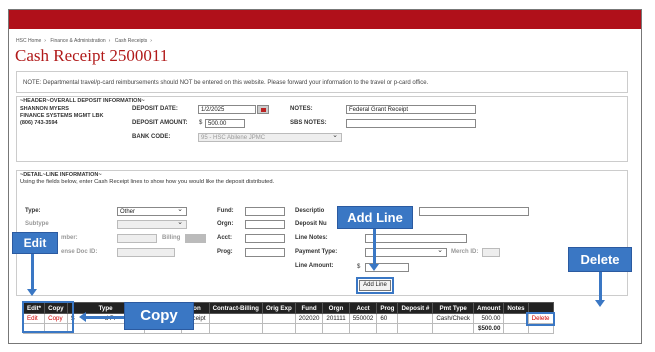  What do you see at coordinates (265, 252) in the screenshot?
I see `prog-input` at bounding box center [265, 252].